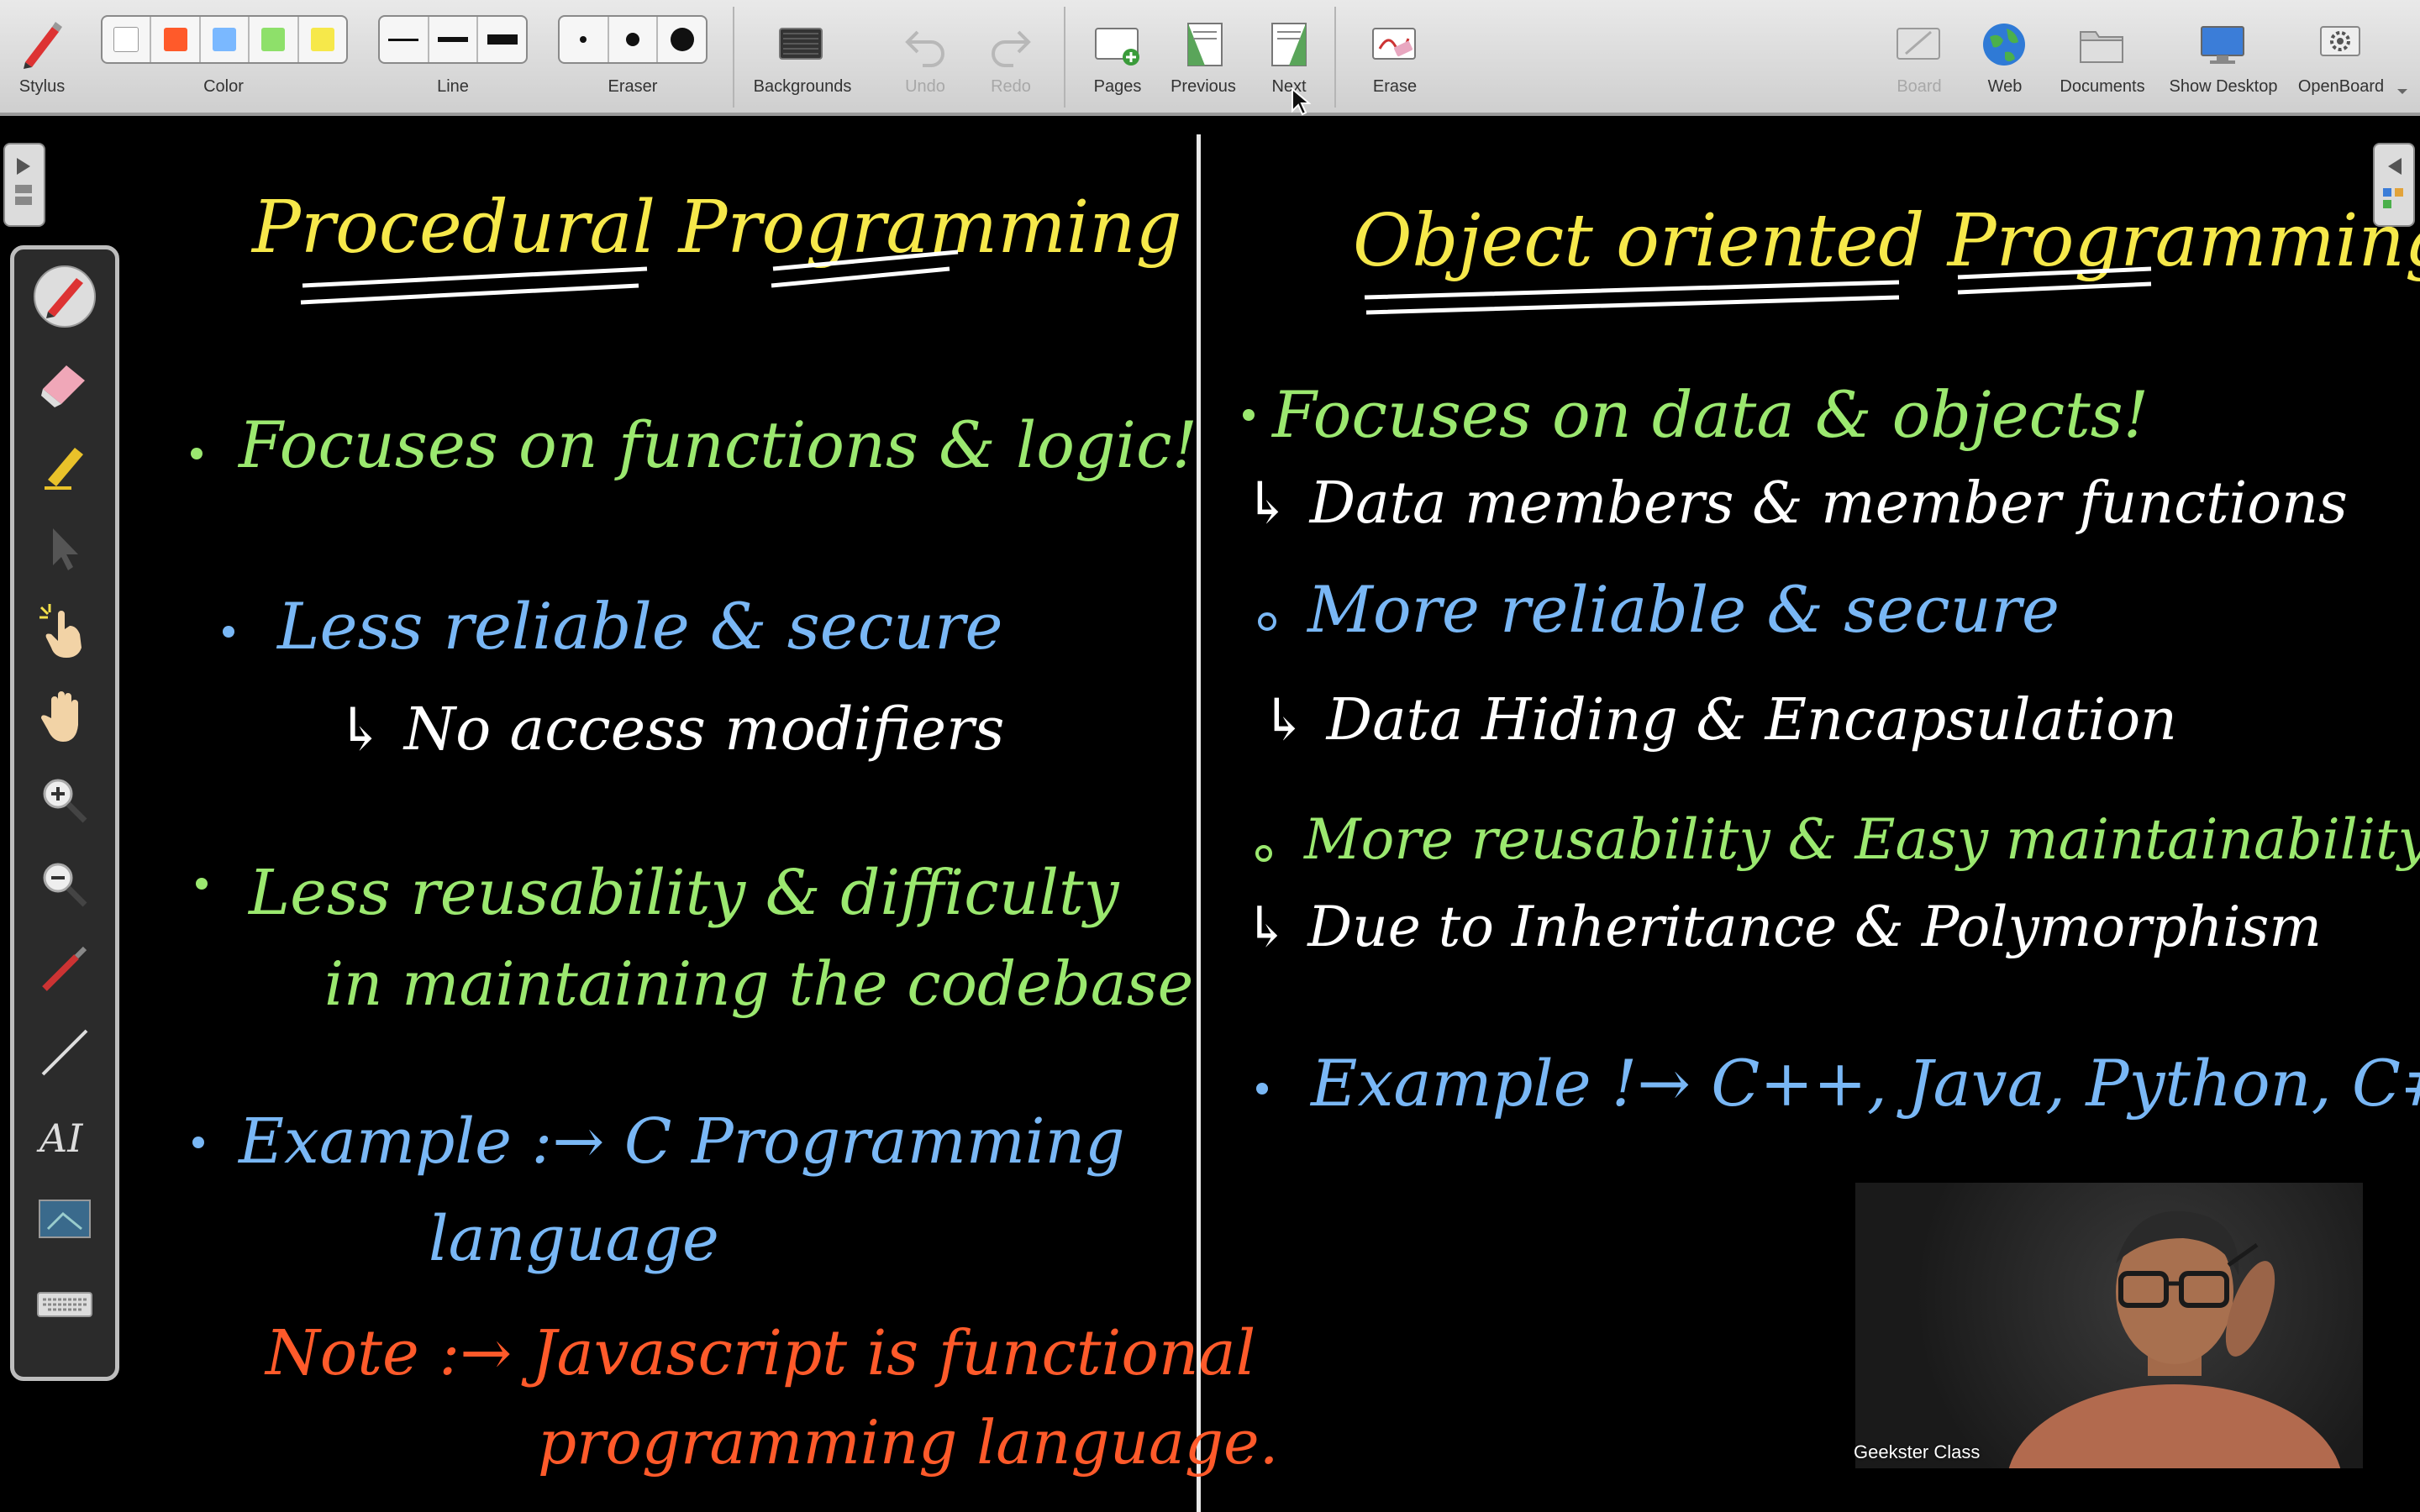  What do you see at coordinates (681, 1141) in the screenshot?
I see `left-point-4: Example :→ C Programming` at bounding box center [681, 1141].